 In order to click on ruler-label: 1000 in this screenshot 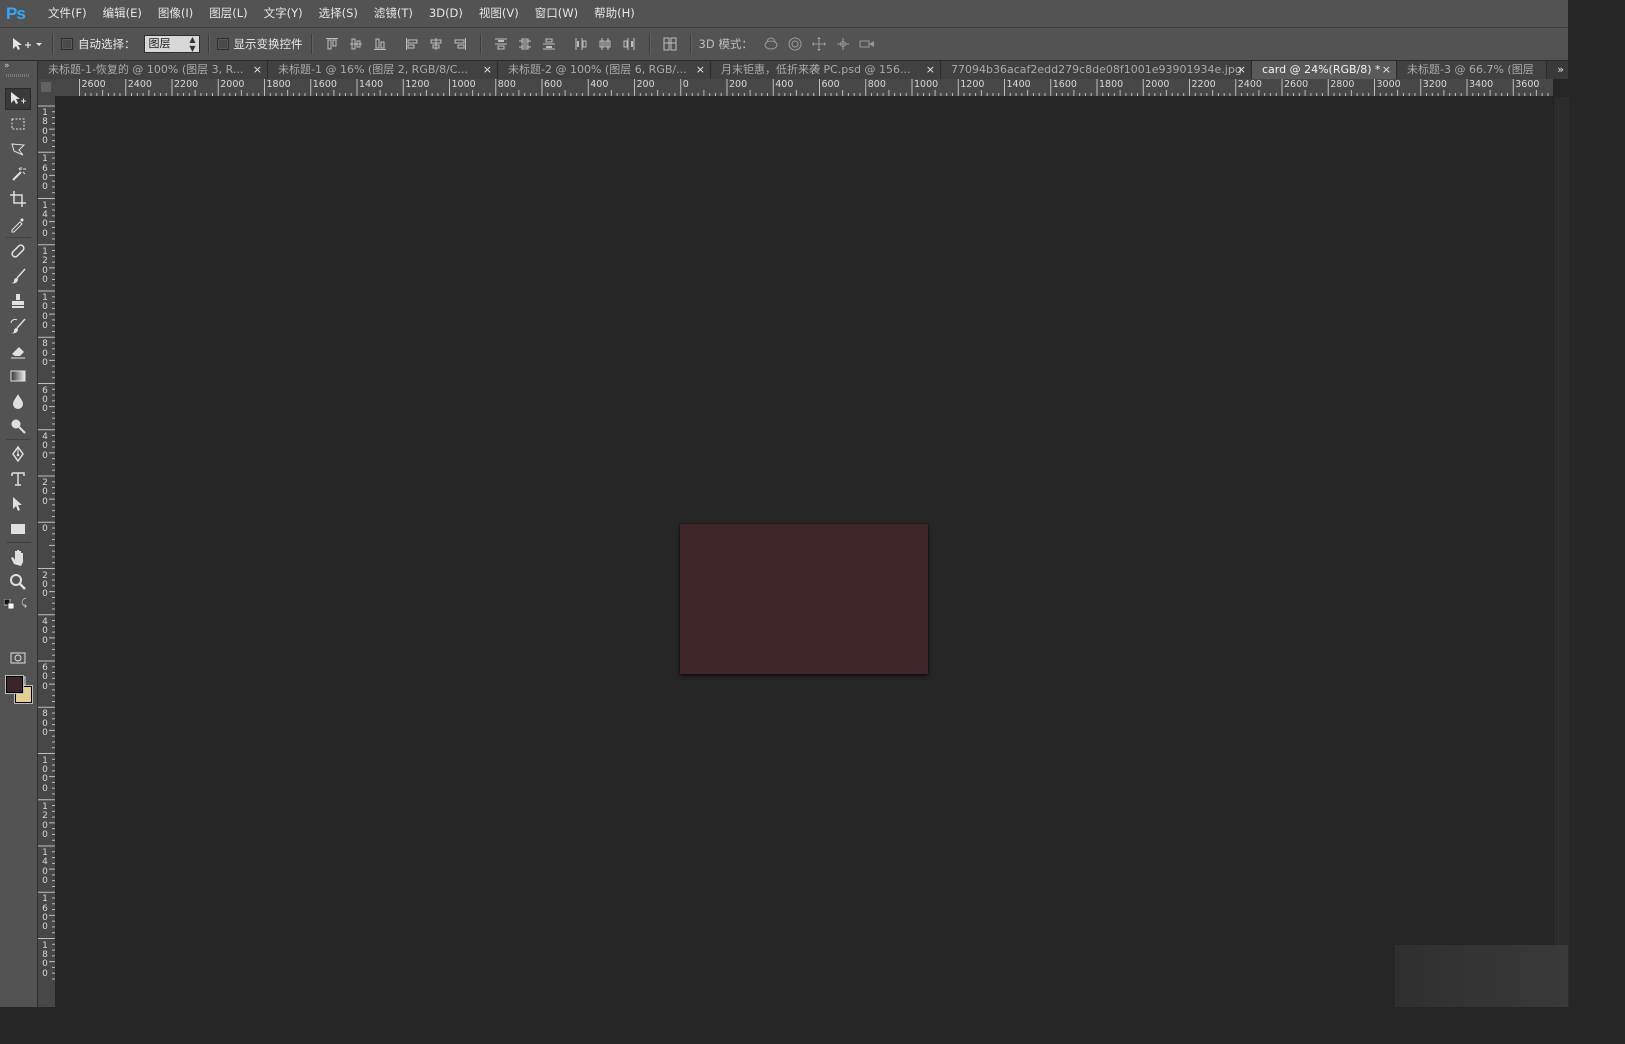, I will do `click(45, 312)`.